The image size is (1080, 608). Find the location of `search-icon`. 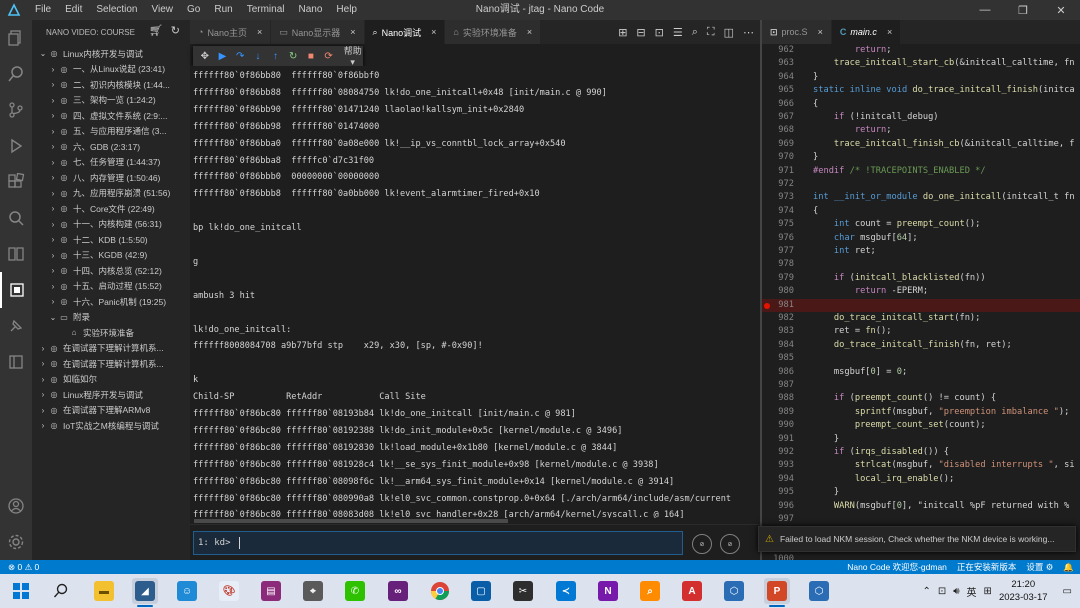

search-icon is located at coordinates (16, 74).